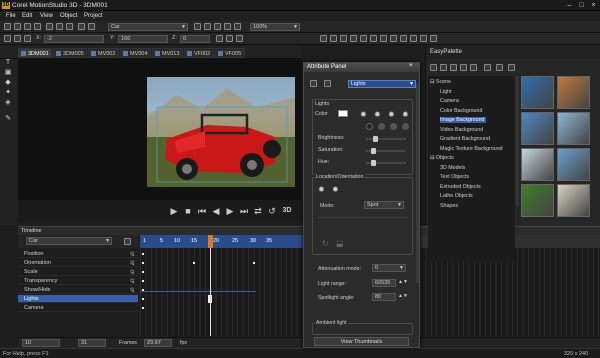 The width and height of the screenshot is (600, 358). I want to click on palette-tree-item: Camera, so click(449, 101).